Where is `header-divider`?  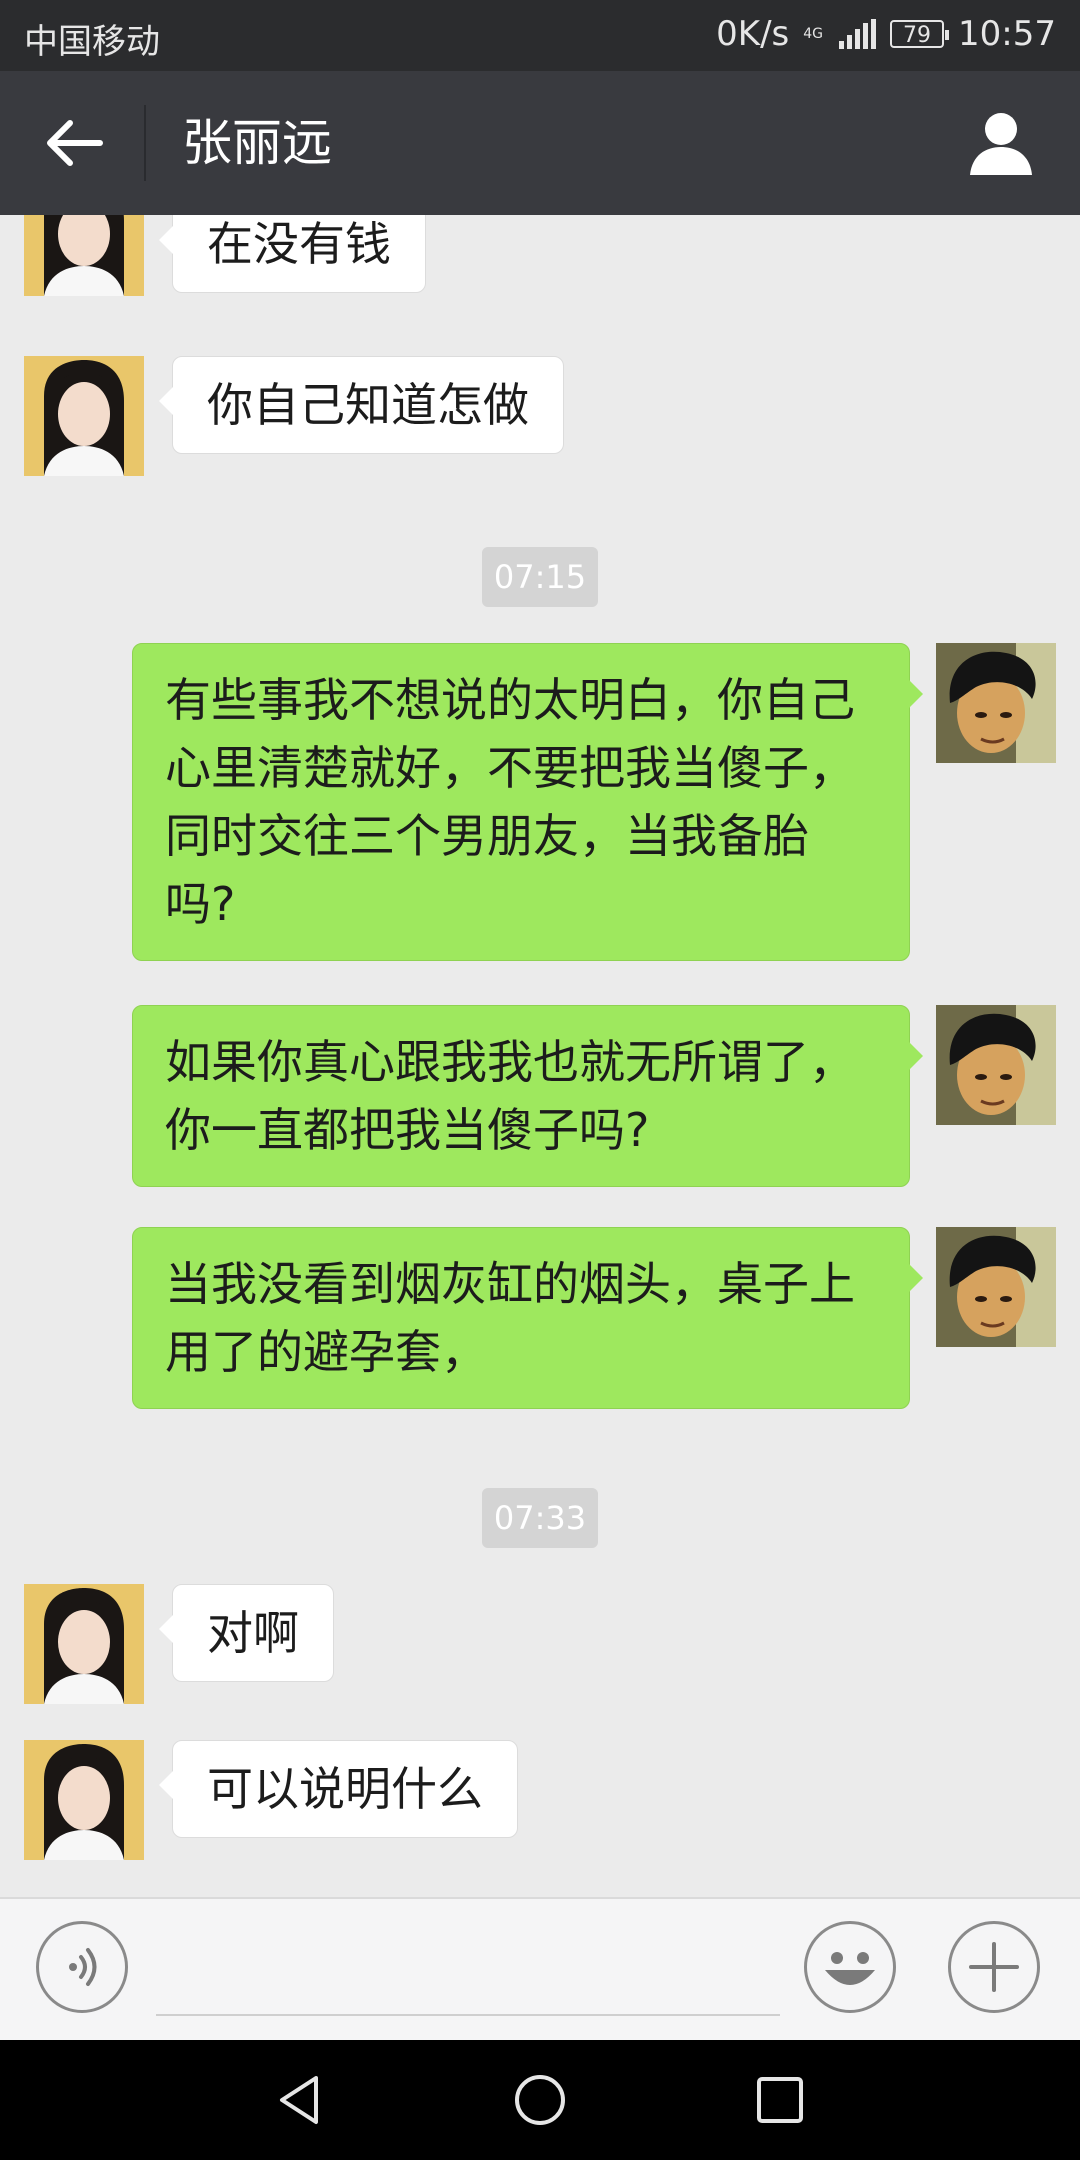 header-divider is located at coordinates (145, 143).